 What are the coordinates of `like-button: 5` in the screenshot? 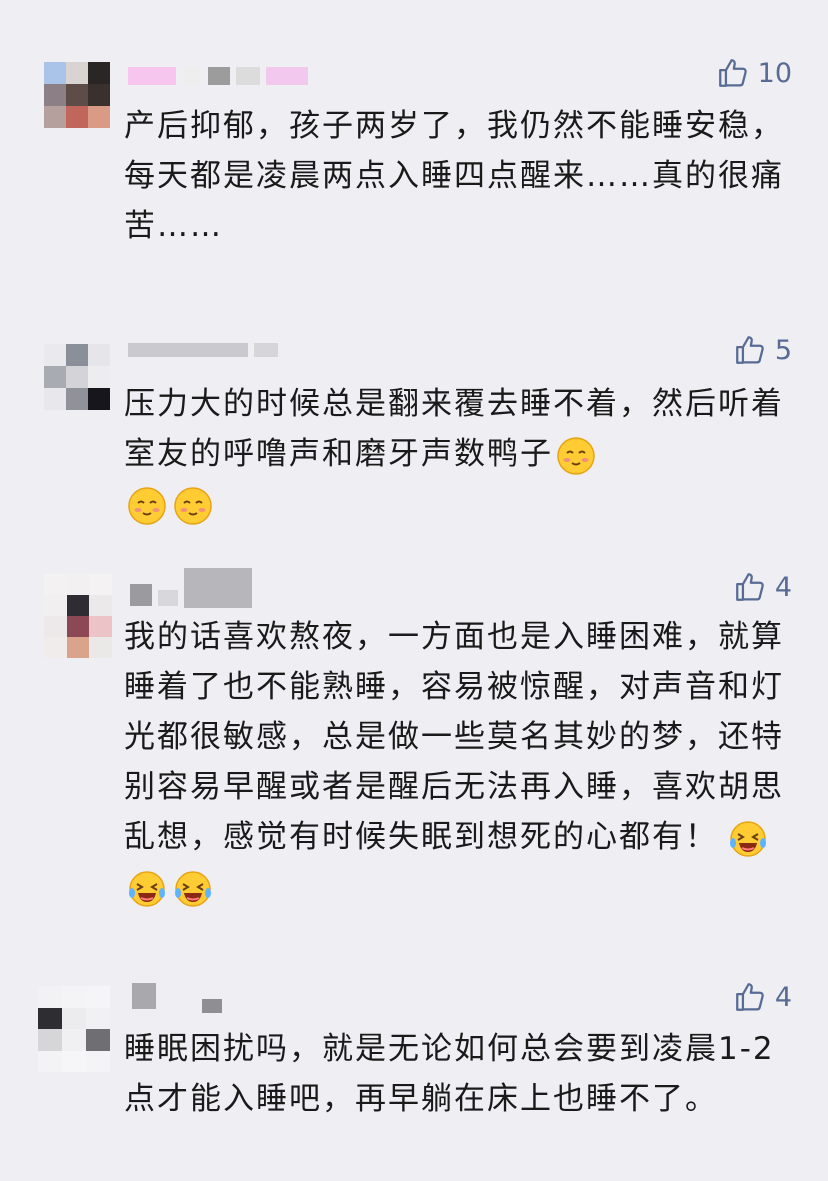 It's located at (762, 350).